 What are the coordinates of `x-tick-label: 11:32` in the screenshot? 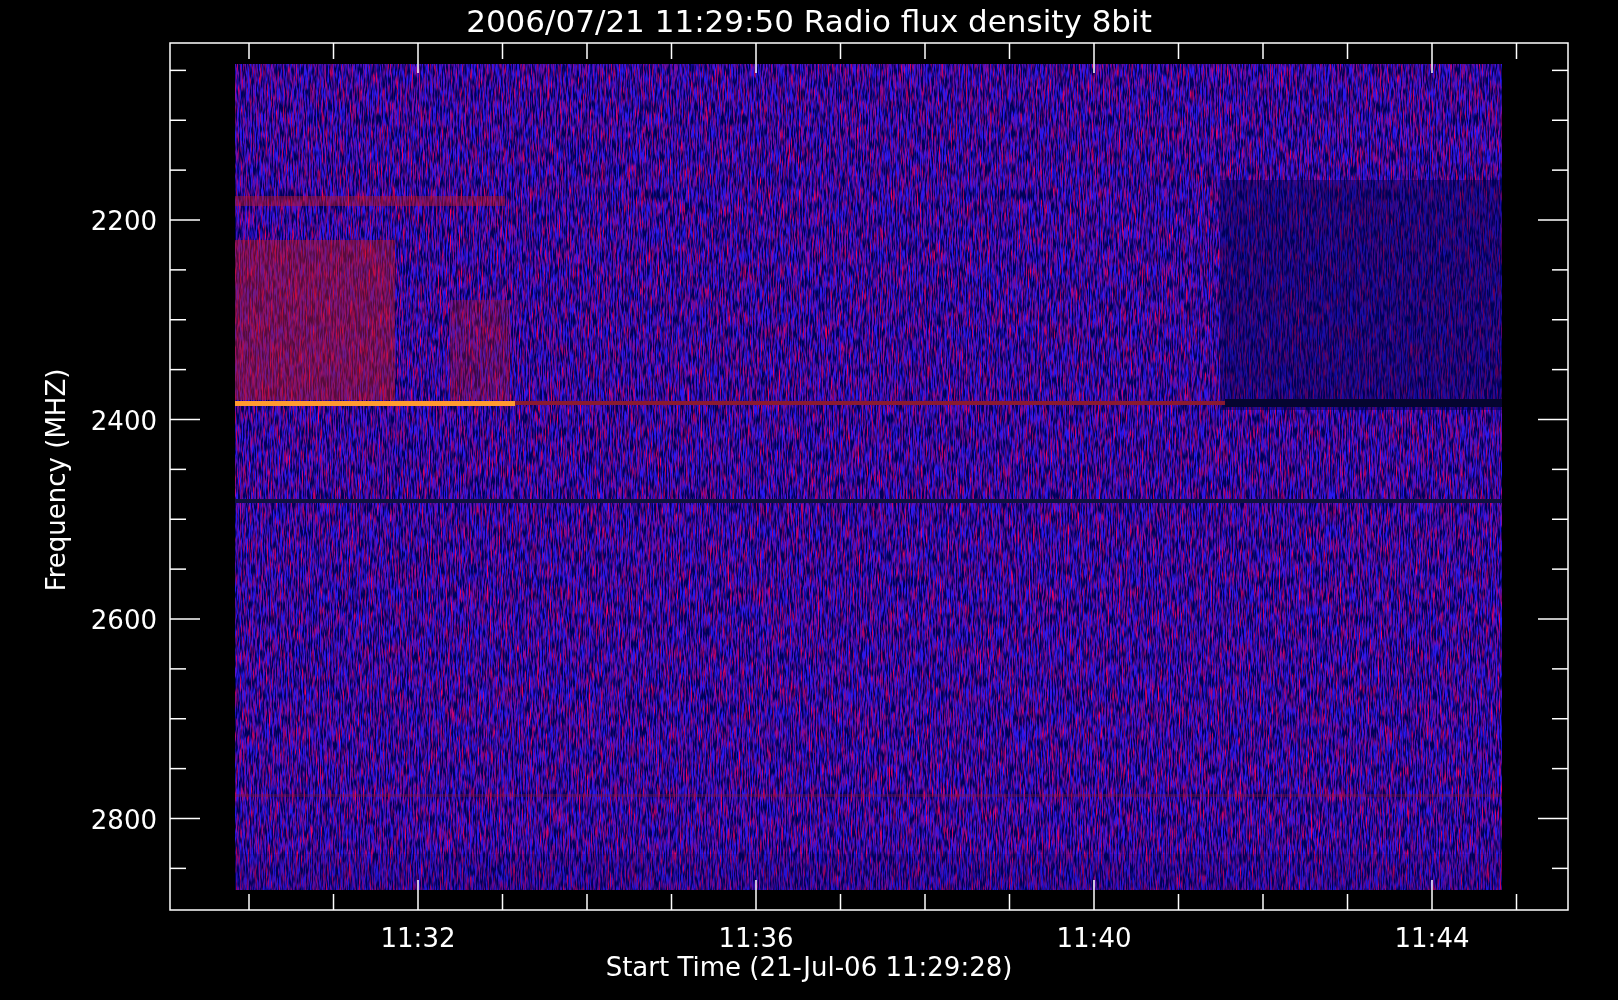 It's located at (418, 938).